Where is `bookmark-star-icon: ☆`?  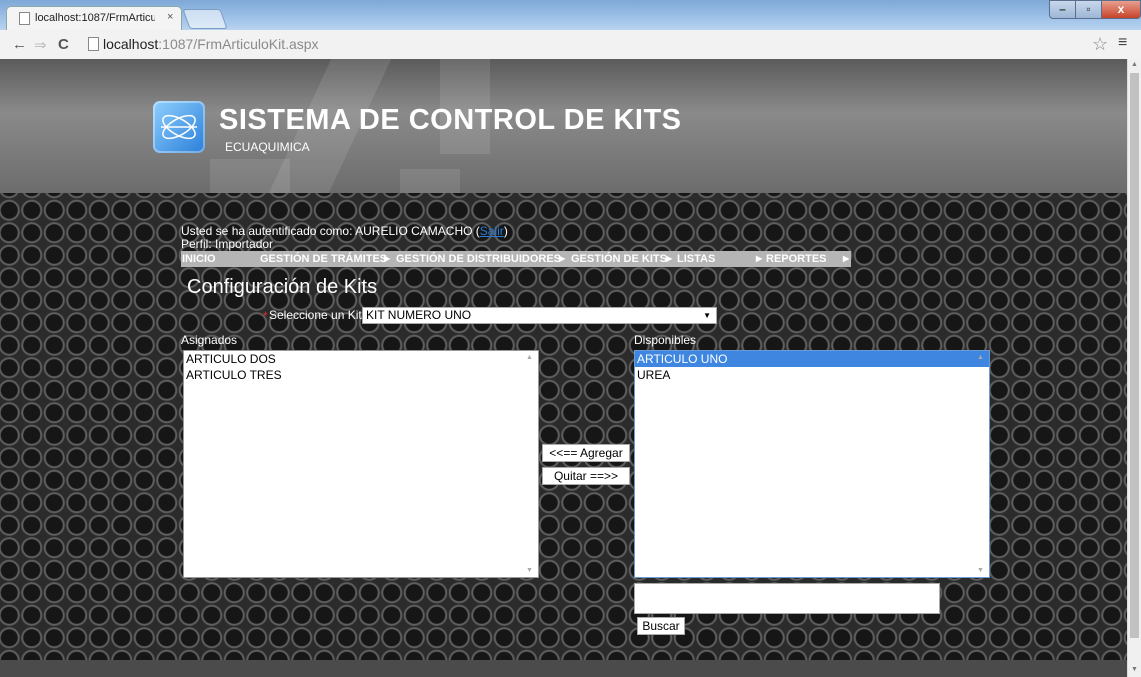 bookmark-star-icon: ☆ is located at coordinates (1100, 44).